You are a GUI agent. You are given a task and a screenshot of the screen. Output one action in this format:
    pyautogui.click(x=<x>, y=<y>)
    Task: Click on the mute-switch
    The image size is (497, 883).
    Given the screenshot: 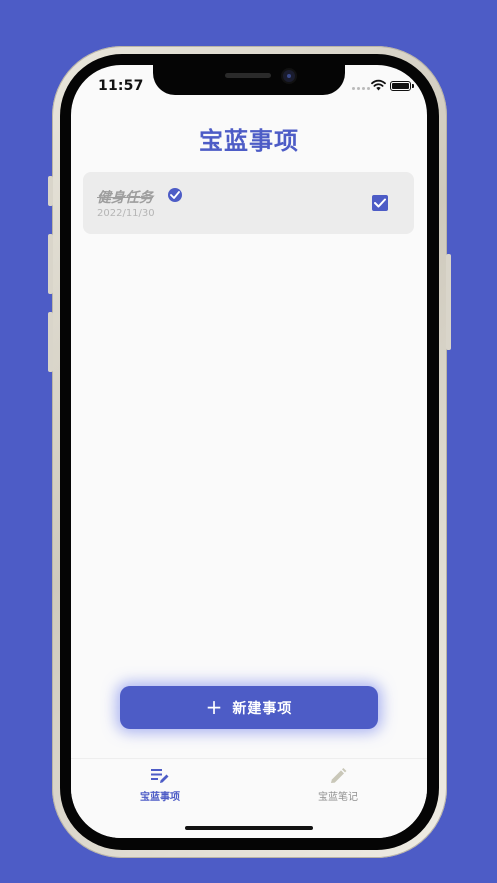 What is the action you would take?
    pyautogui.click(x=50, y=191)
    